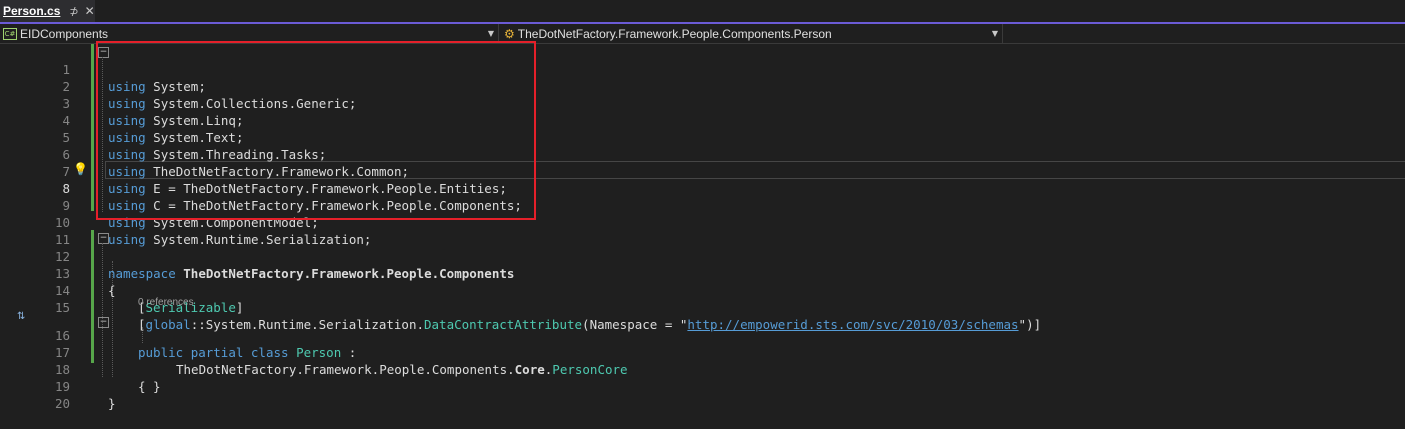 The height and width of the screenshot is (429, 1405). Describe the element at coordinates (31, 11) in the screenshot. I see `tab-title: Person.cs` at that location.